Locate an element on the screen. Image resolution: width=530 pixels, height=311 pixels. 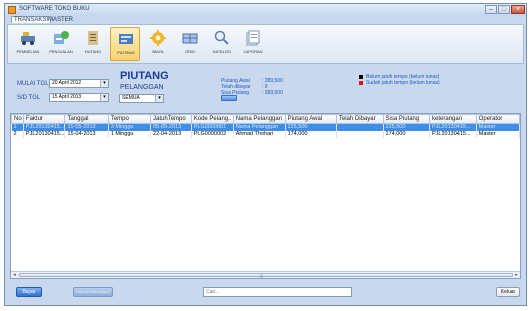
column-header: Nama Pelanggan is located at coordinates (259, 119).